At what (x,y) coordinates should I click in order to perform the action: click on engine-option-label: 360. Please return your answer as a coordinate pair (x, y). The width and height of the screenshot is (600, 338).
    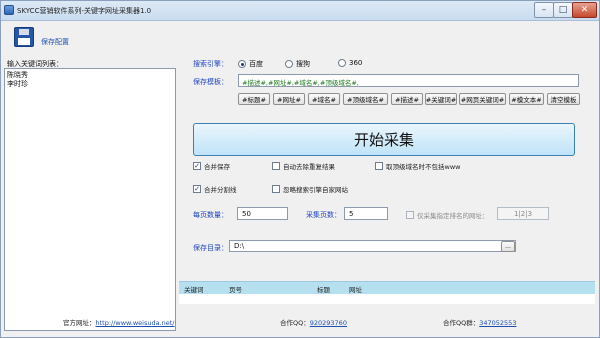
    Looking at the image, I should click on (356, 63).